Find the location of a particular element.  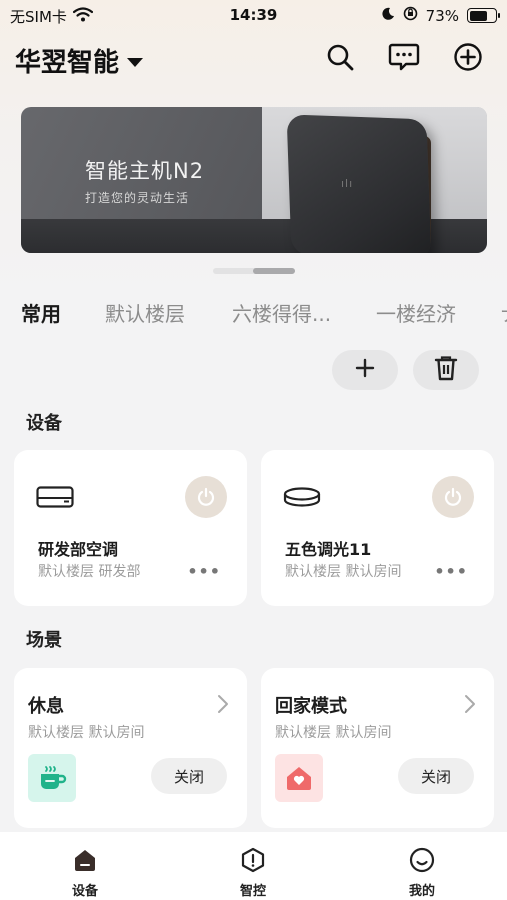

device-name: 研发部空调 is located at coordinates (78, 549).